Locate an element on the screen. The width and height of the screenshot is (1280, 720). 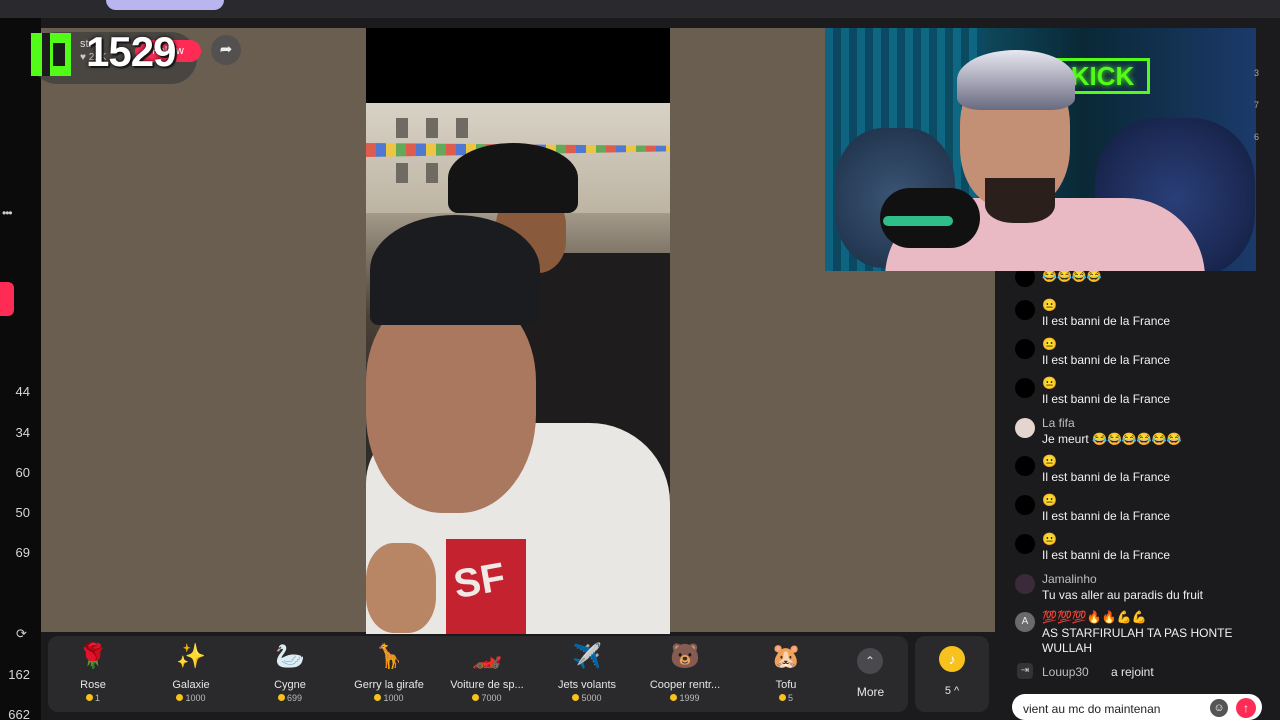
left-rail: ••• 44 34 60 50 69 ⟳ 162 662 is located at coordinates (20, 369).